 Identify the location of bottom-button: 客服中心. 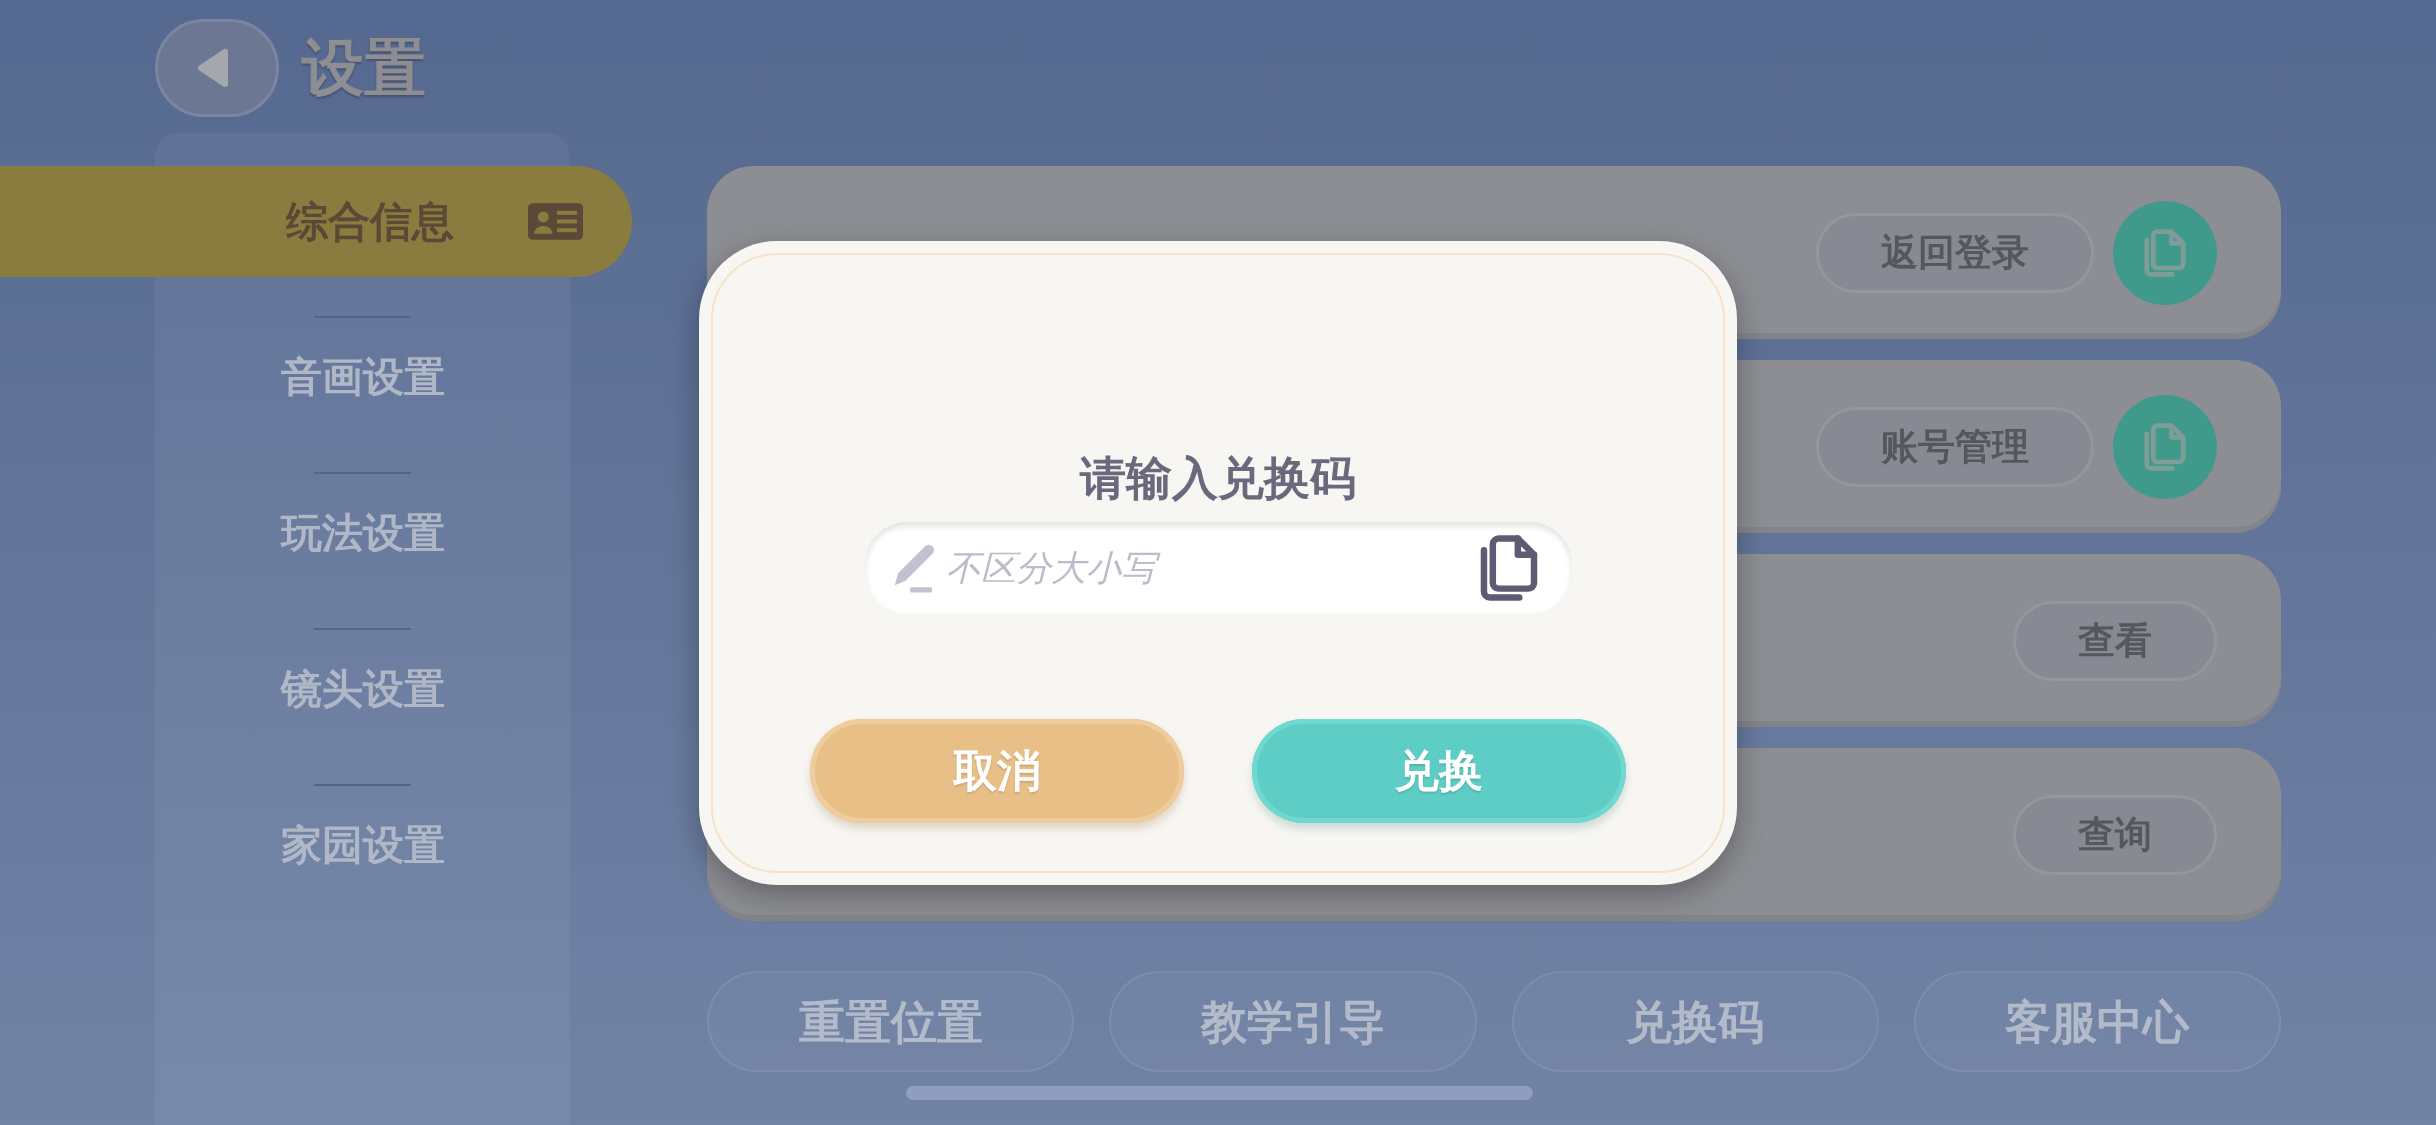
(2097, 1021).